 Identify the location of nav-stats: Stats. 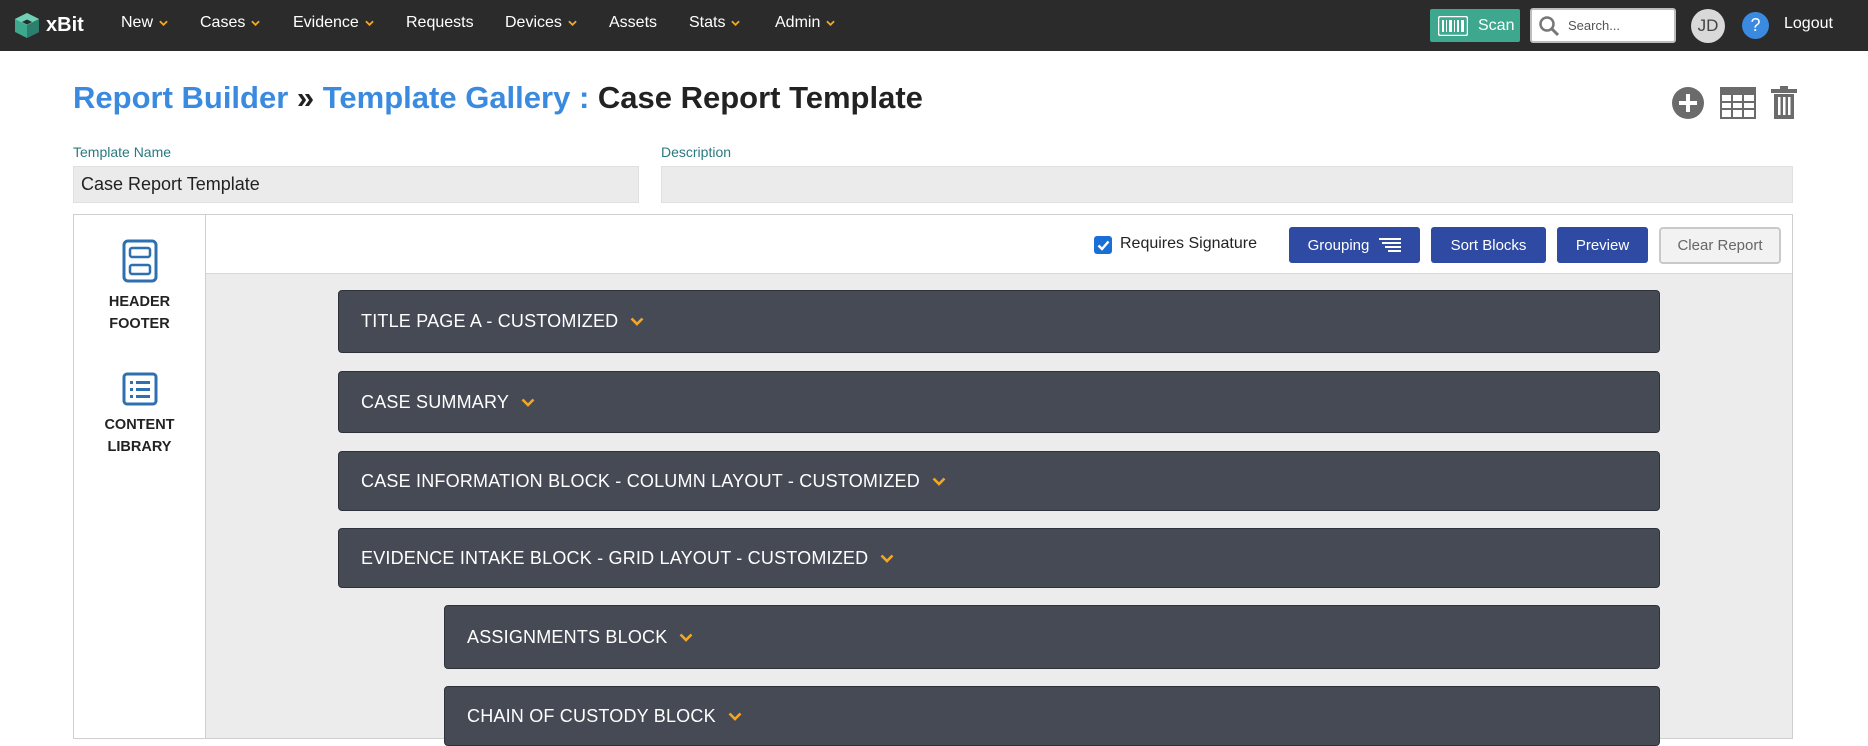
(715, 23).